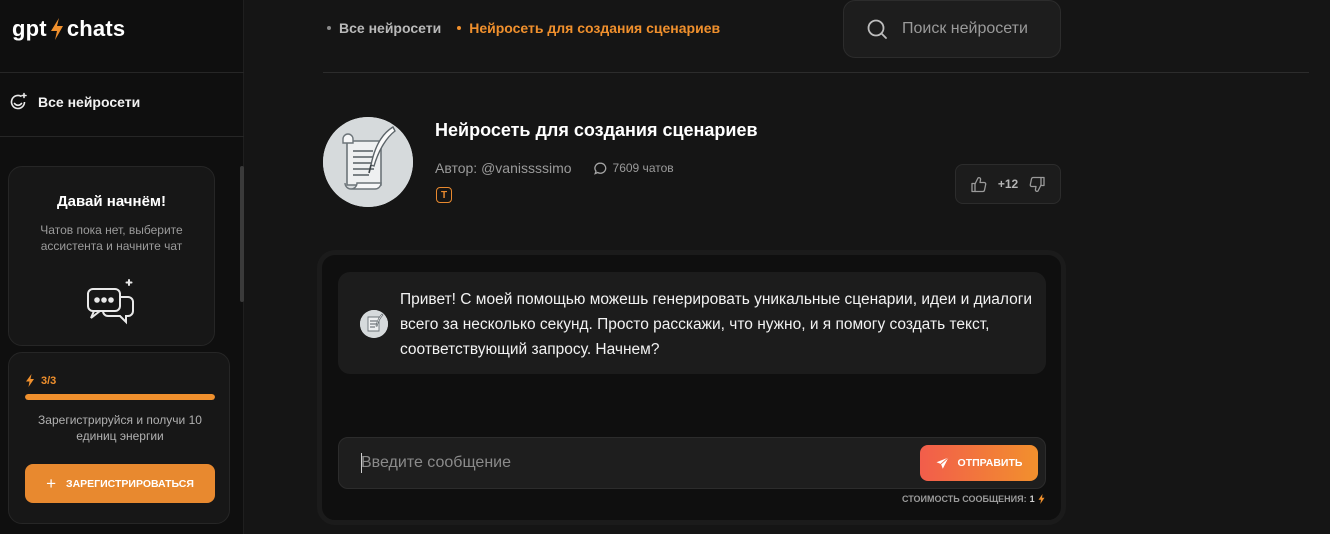 The width and height of the screenshot is (1330, 534). What do you see at coordinates (631, 463) in the screenshot?
I see `message-input` at bounding box center [631, 463].